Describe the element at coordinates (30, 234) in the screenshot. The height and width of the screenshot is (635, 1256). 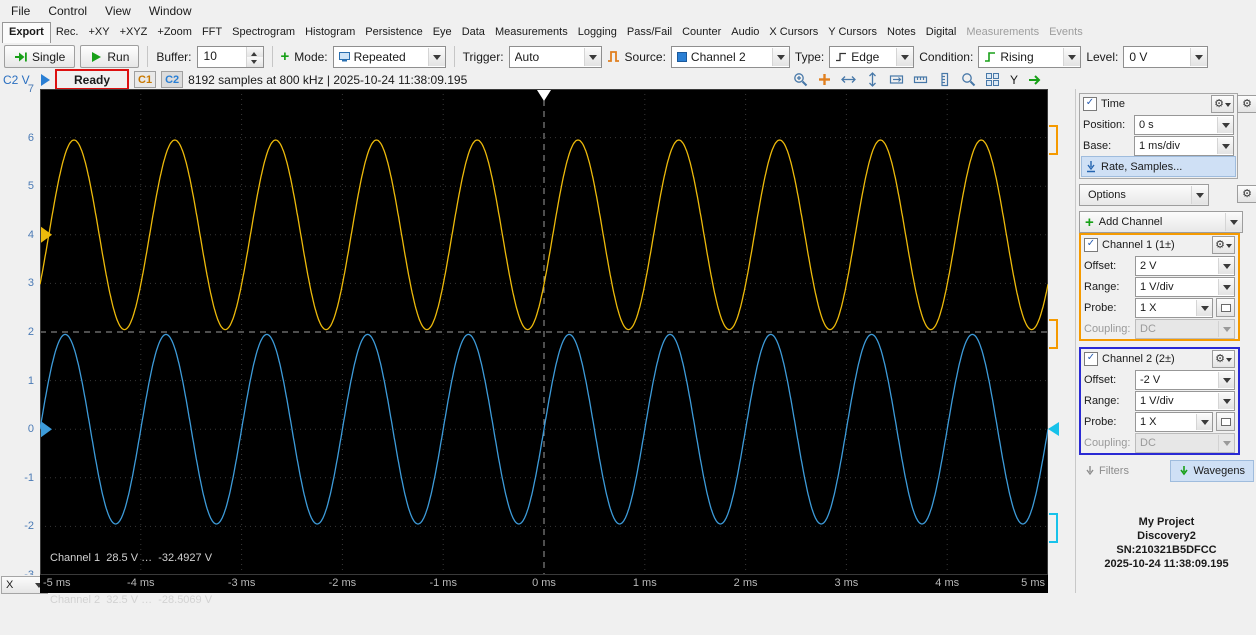
I see `y-axis-tick-label: 4` at that location.